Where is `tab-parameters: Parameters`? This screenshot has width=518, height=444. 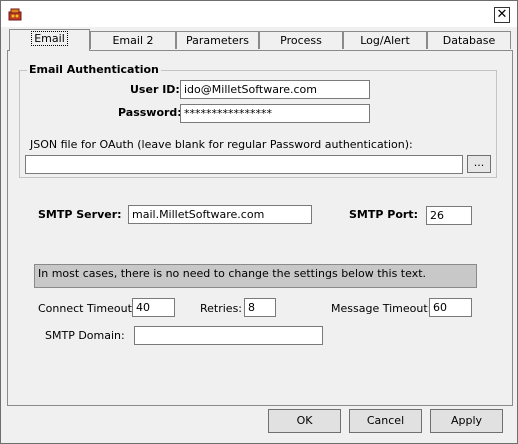
tab-parameters: Parameters is located at coordinates (217, 40).